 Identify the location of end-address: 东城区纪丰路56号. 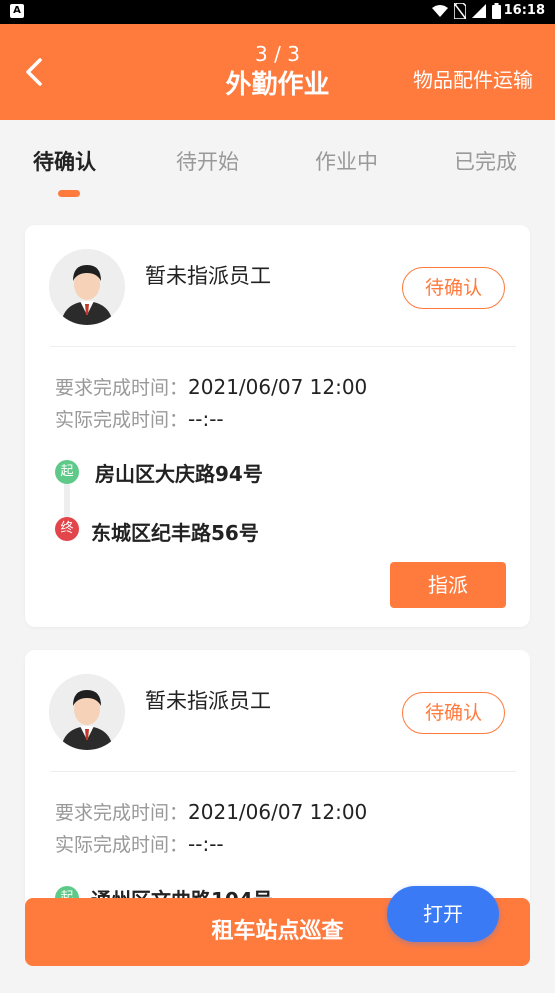
(175, 533).